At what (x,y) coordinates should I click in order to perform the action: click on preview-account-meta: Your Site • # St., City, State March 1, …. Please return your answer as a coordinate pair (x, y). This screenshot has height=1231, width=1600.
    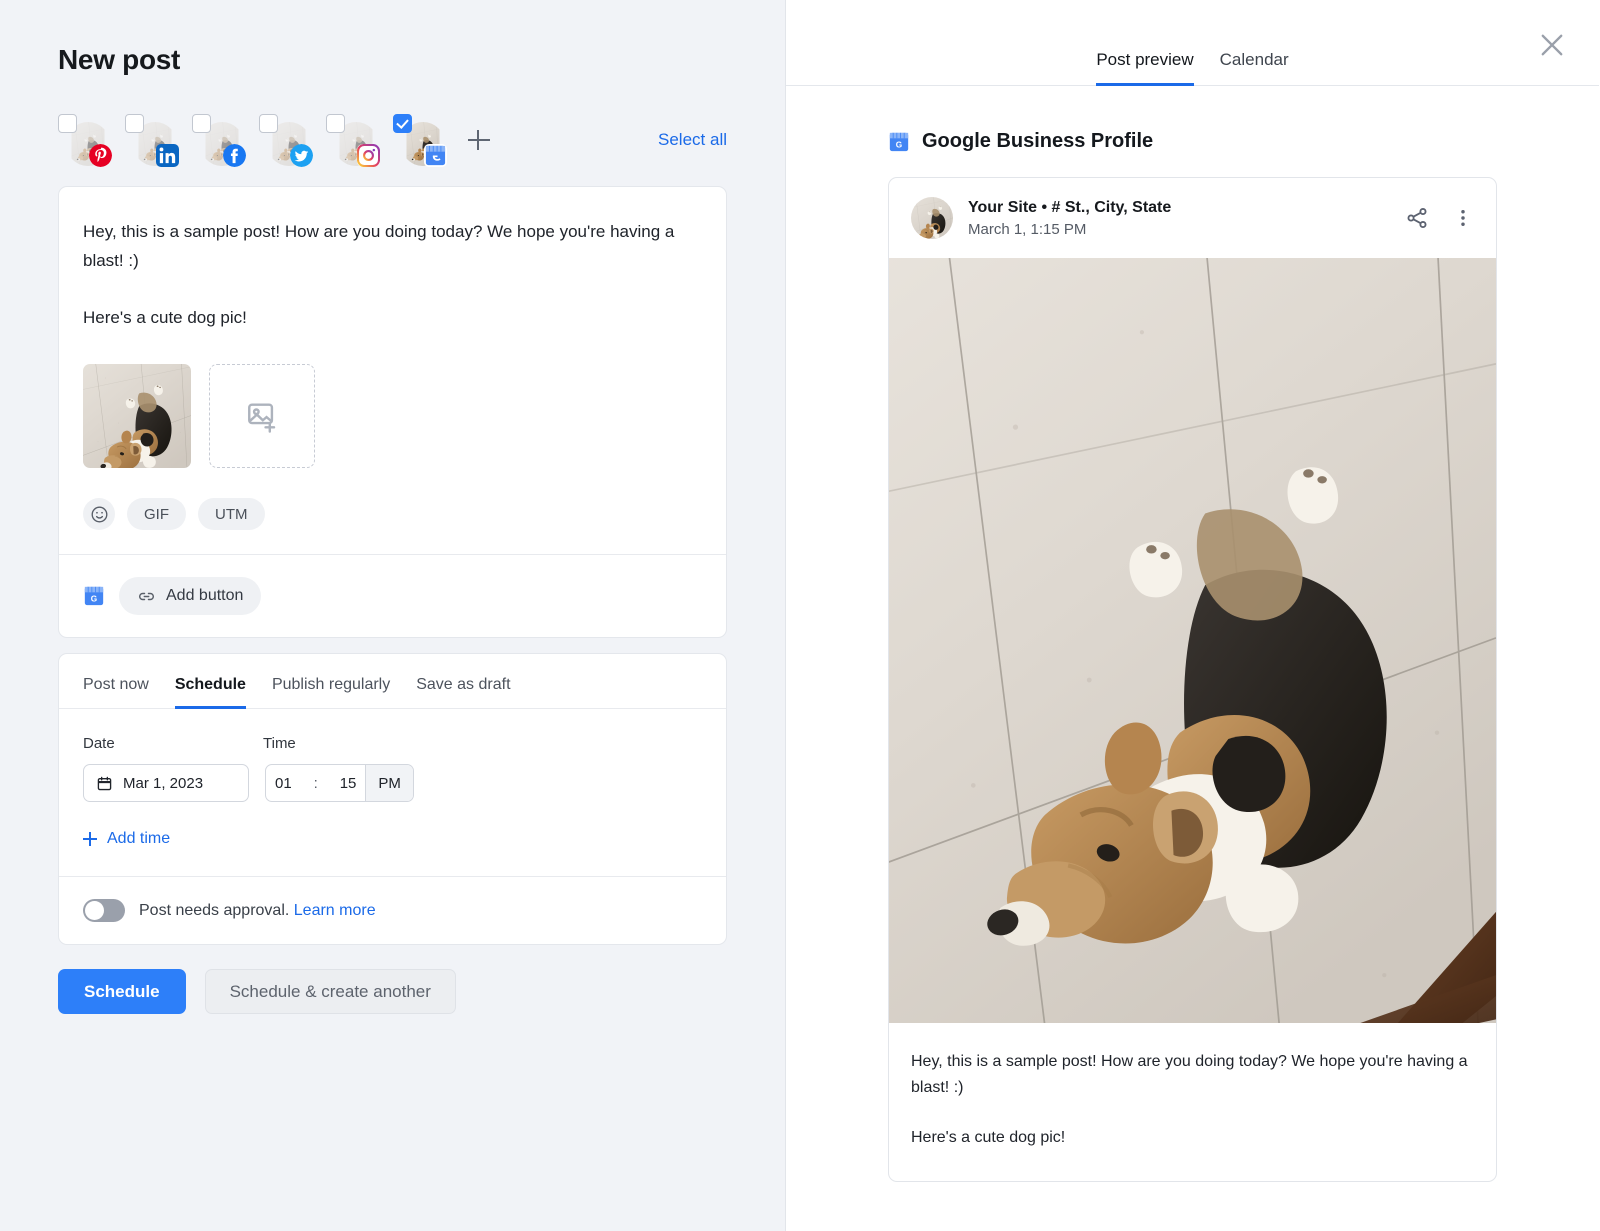
    Looking at the image, I should click on (1178, 218).